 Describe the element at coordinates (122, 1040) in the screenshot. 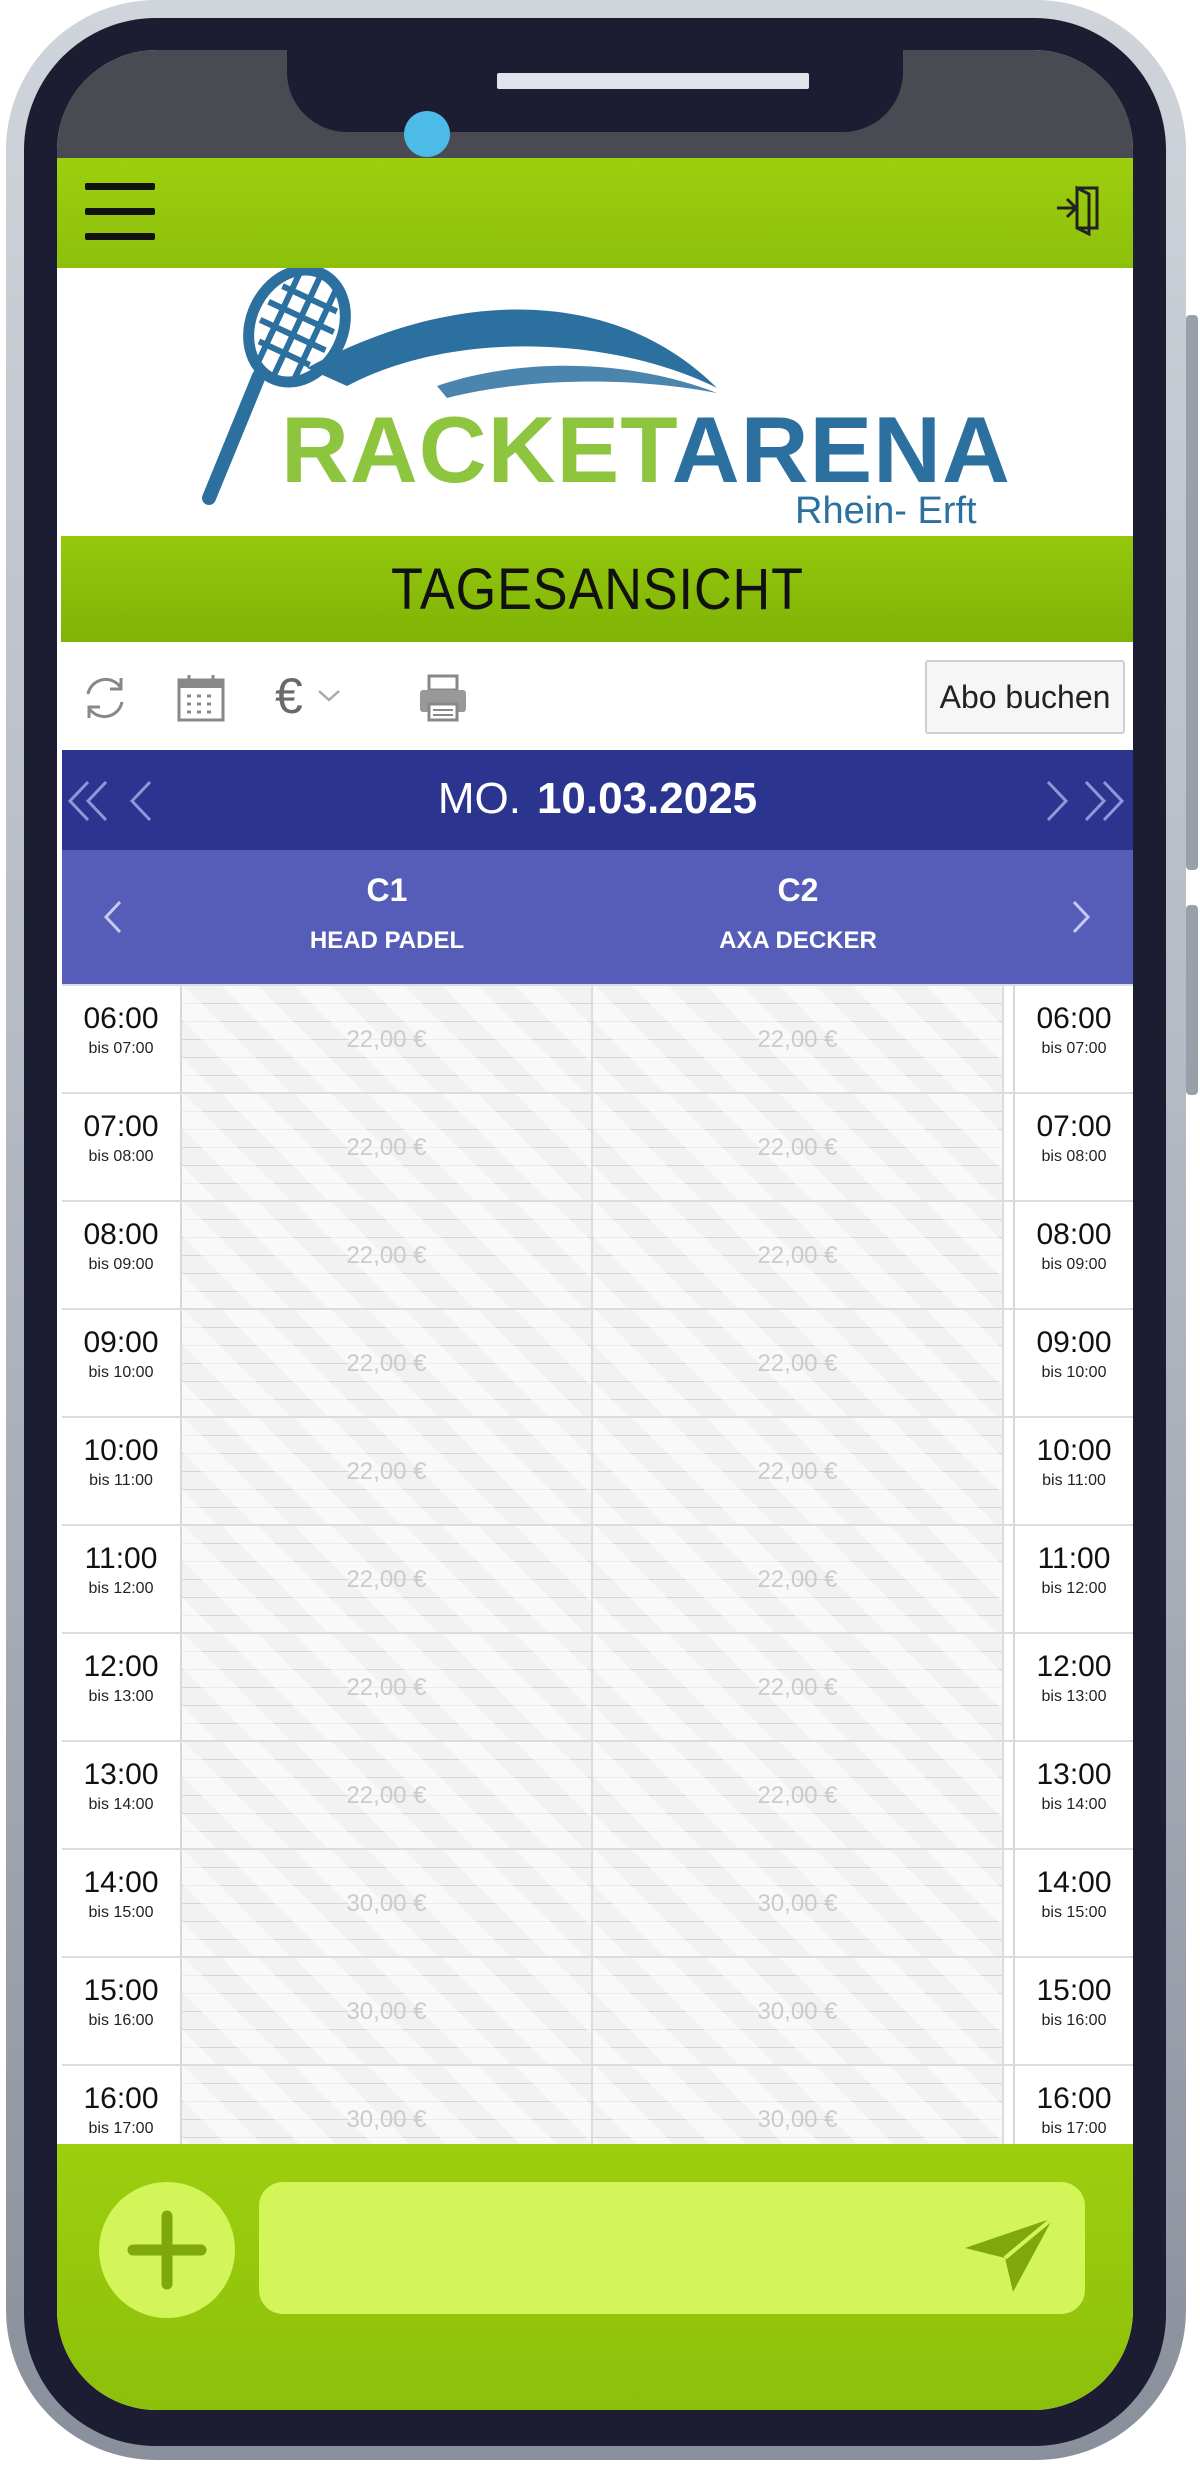

I see `time-label-left: 06:00 bis 07:00` at that location.